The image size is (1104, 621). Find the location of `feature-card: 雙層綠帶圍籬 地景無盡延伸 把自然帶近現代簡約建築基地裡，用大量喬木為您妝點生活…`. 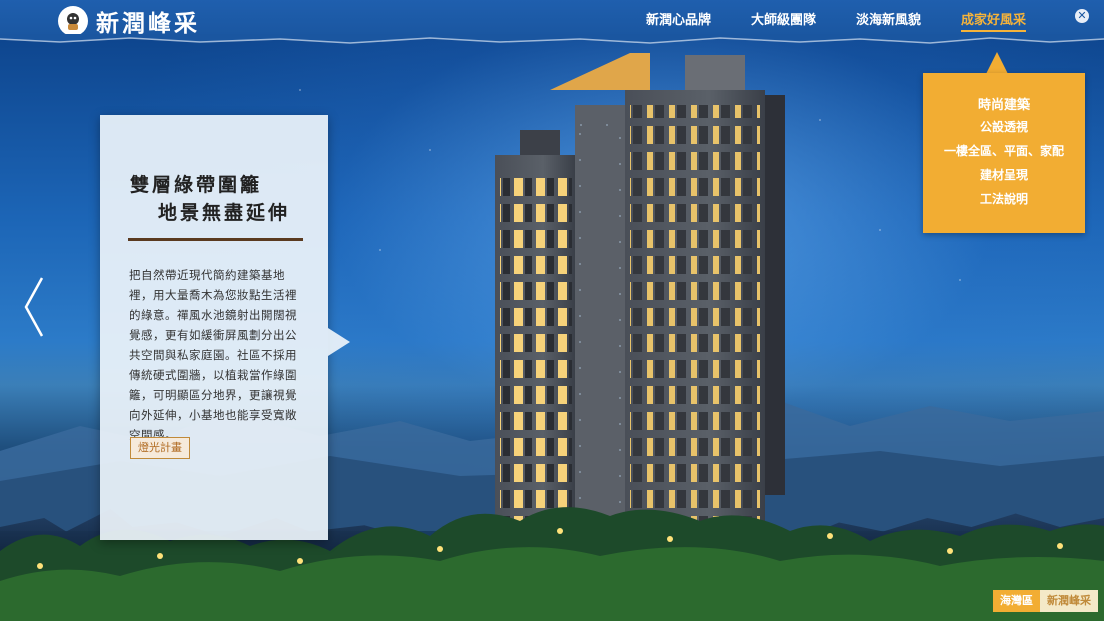

feature-card: 雙層綠帶圍籬 地景無盡延伸 把自然帶近現代簡約建築基地裡，用大量喬木為您妝點生活… is located at coordinates (214, 327).